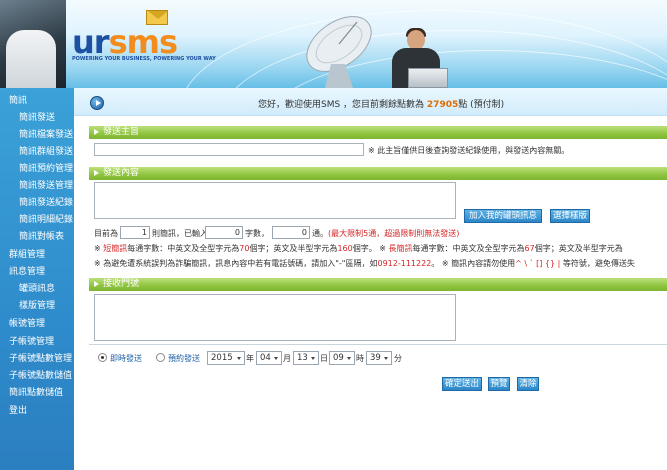  I want to click on subject-section-header: 發送主旨, so click(378, 132).